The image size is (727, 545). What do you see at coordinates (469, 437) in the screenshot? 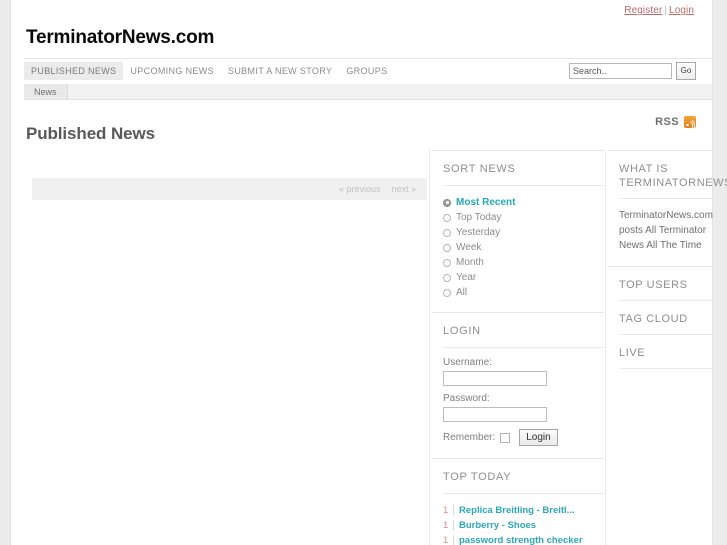
I see `remember-label: Remember:` at bounding box center [469, 437].